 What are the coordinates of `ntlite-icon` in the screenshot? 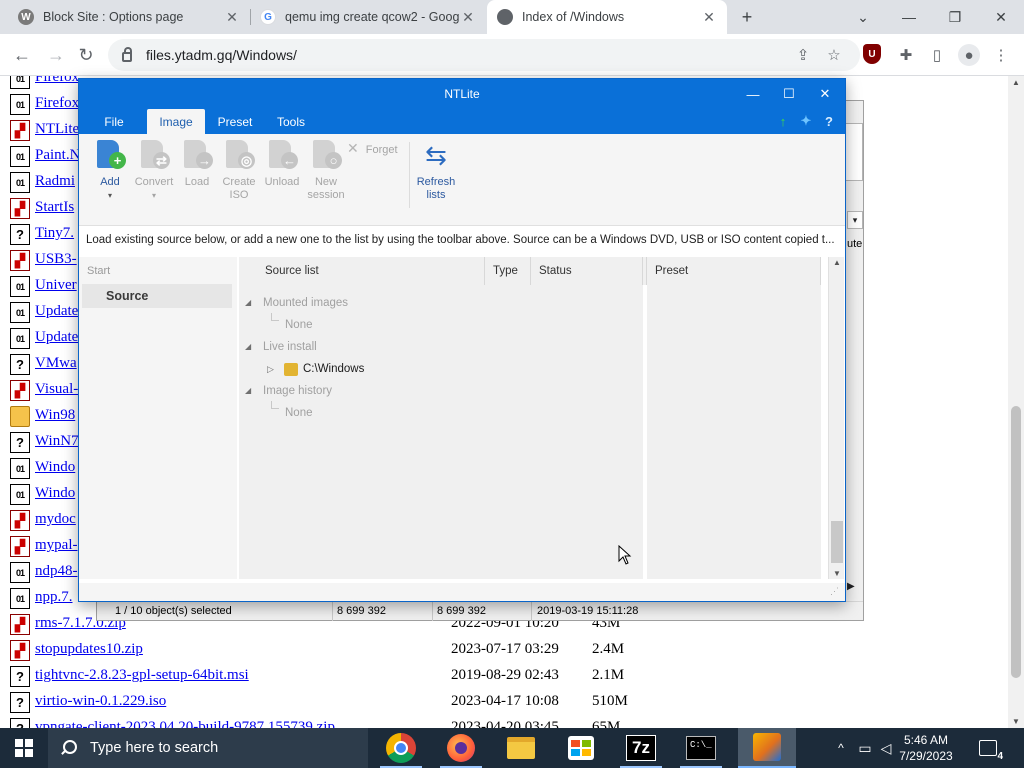 It's located at (767, 748).